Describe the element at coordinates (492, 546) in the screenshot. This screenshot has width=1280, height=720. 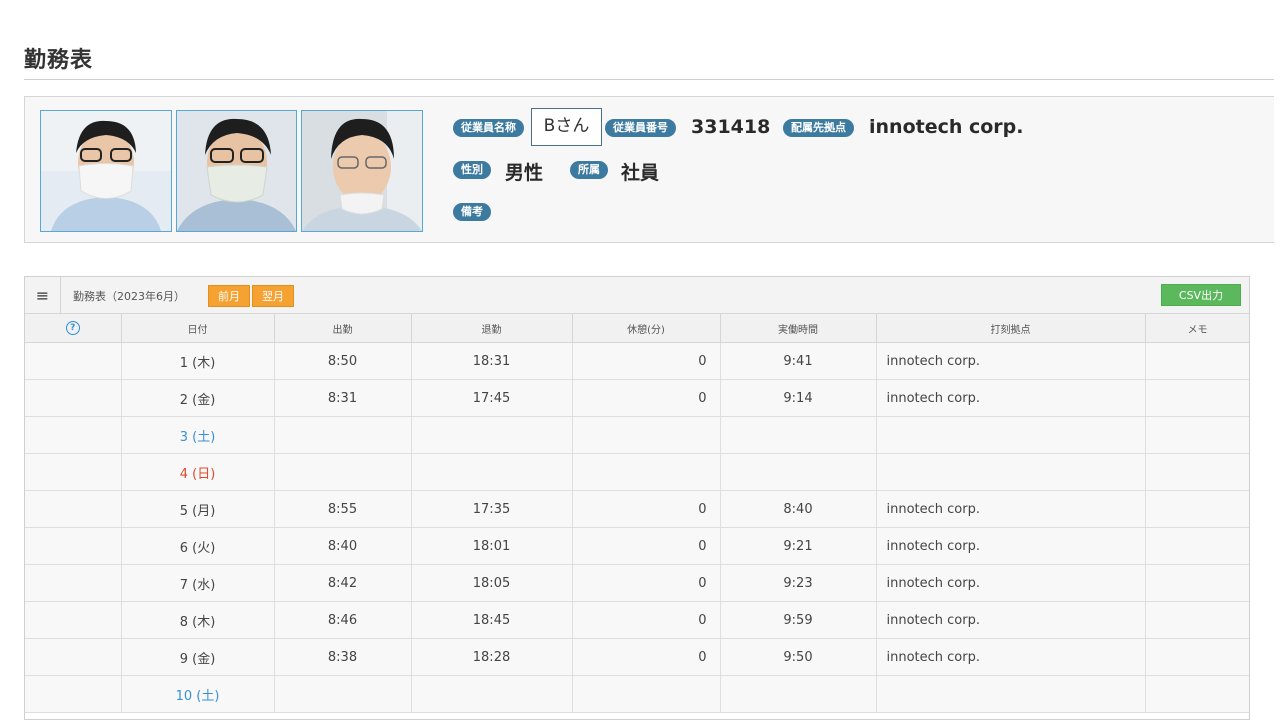
I see `cell-clock-out: 18:01` at that location.